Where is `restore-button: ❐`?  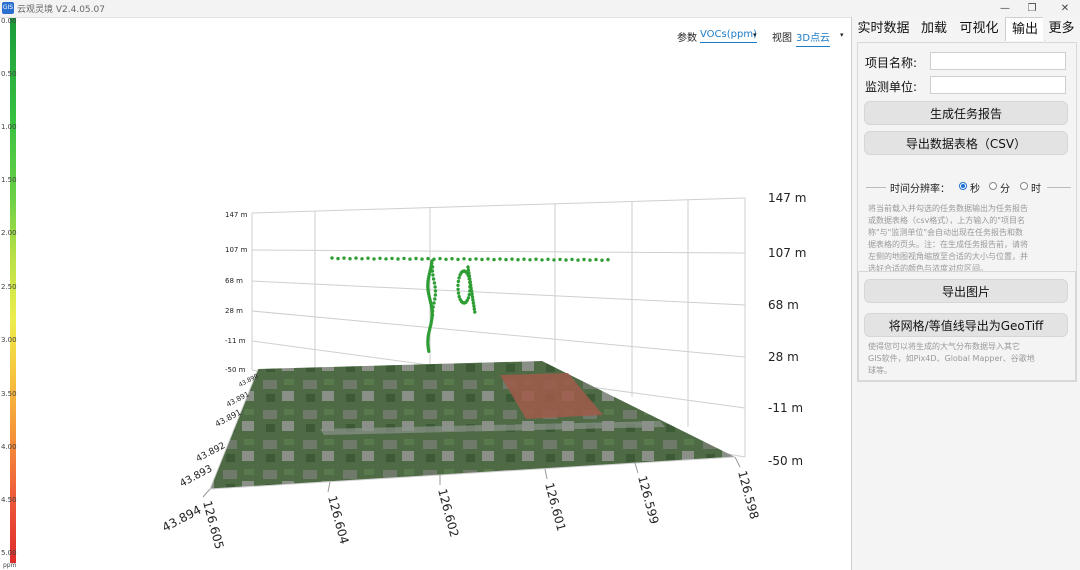
restore-button: ❐ is located at coordinates (1032, 8).